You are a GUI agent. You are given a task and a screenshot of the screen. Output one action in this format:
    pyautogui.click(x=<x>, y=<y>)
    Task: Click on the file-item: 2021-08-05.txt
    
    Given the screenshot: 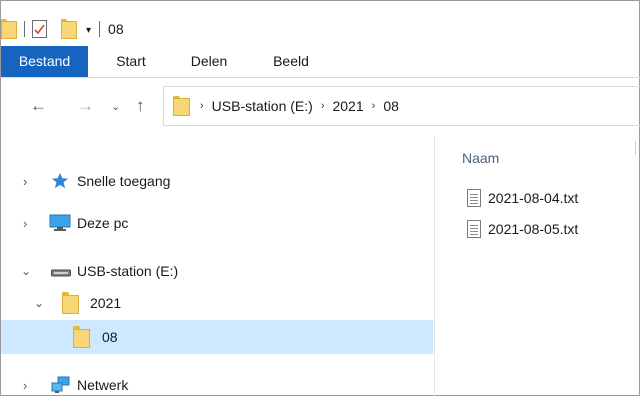 What is the action you would take?
    pyautogui.click(x=522, y=229)
    